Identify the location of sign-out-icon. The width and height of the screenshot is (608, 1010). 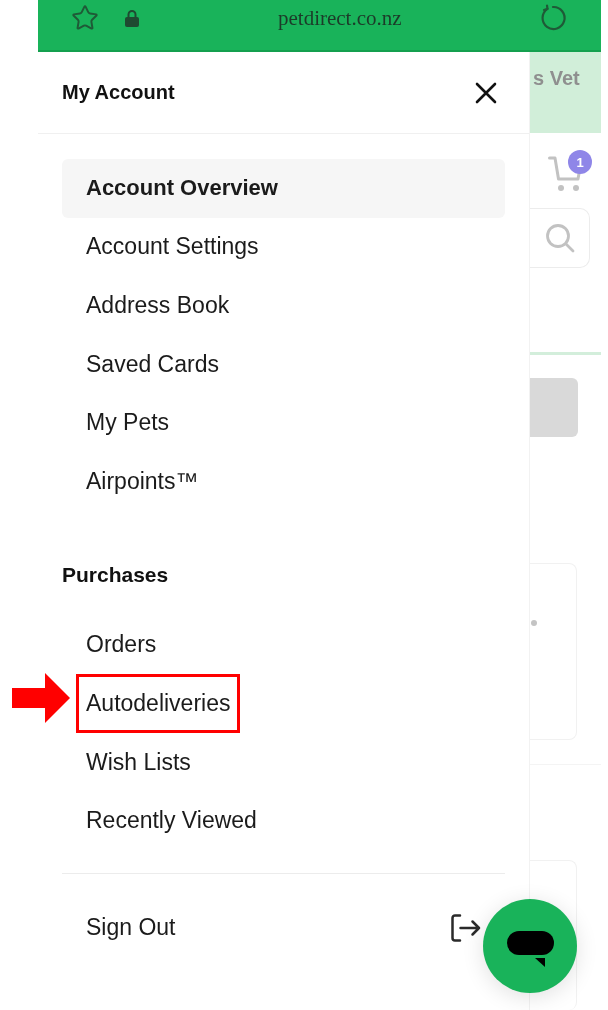
(466, 927).